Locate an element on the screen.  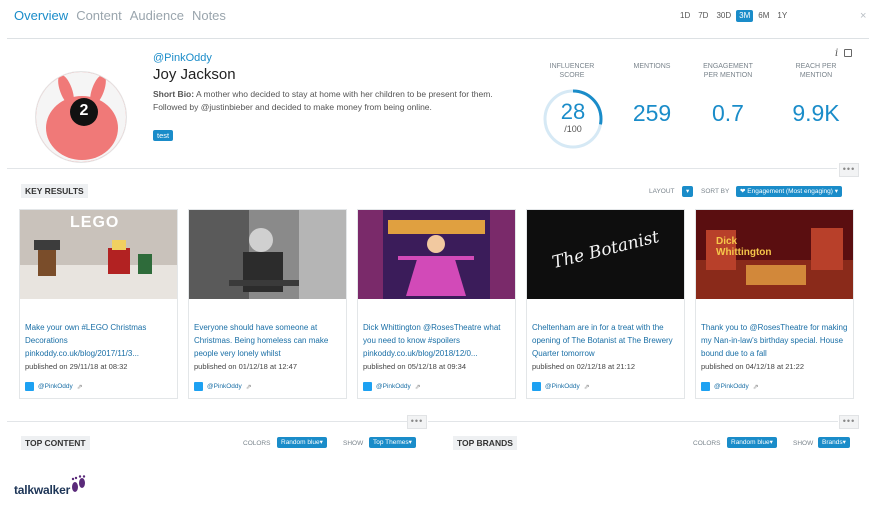
time-range-selector: 1D 7D 30D 3M 6M 1Y is located at coordinates (733, 16).